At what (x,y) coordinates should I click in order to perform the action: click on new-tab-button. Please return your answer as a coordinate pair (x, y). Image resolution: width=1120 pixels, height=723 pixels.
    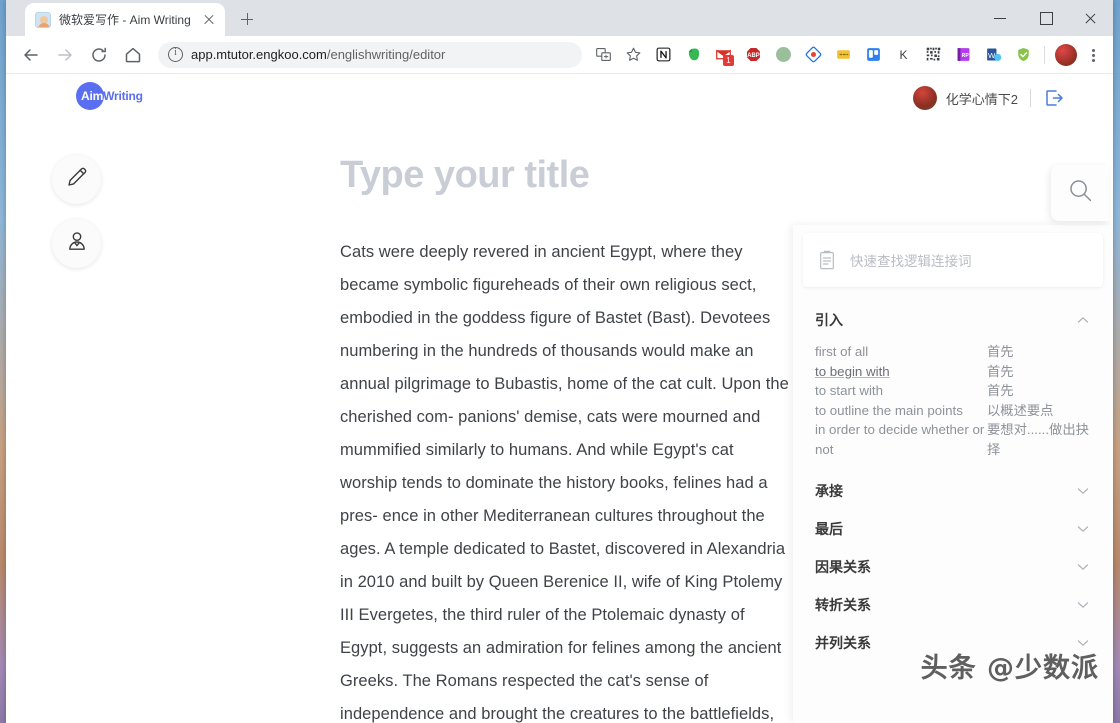
    Looking at the image, I should click on (247, 19).